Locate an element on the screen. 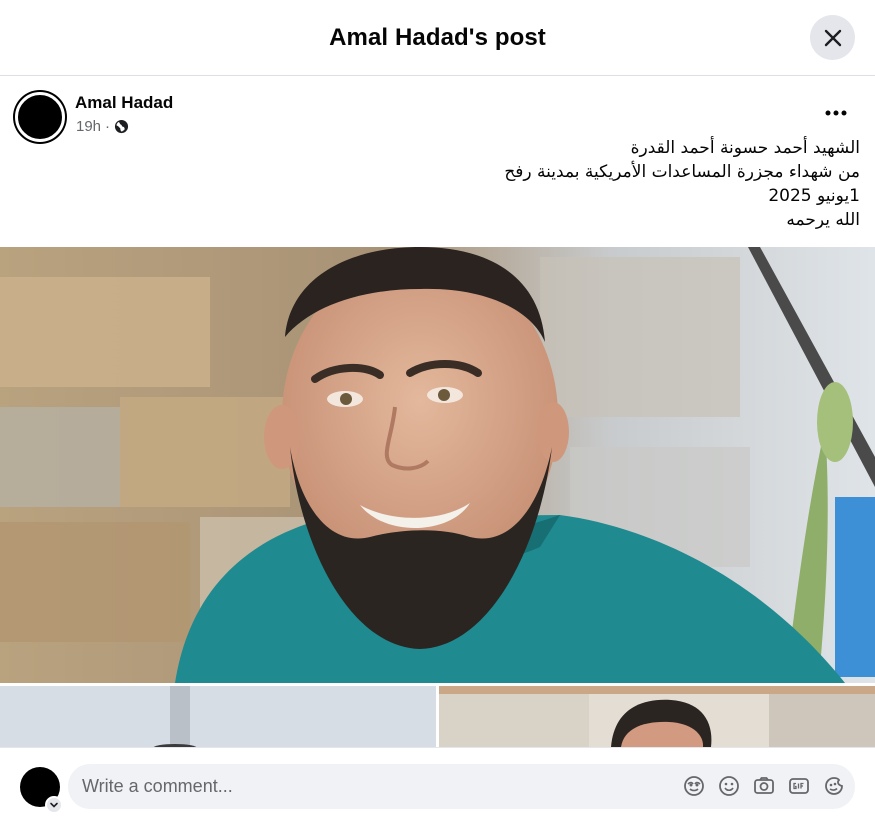 The image size is (875, 832). sticker-button is located at coordinates (834, 786).